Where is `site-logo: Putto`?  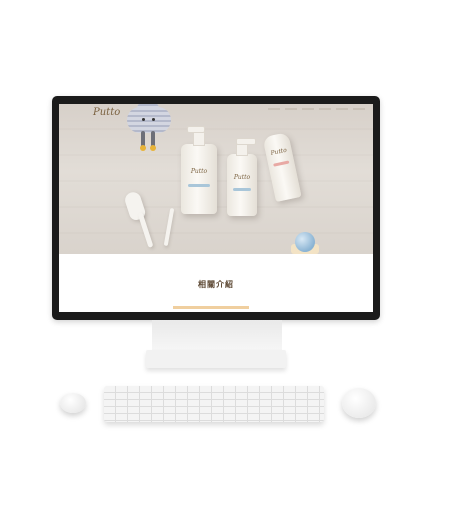
site-logo: Putto is located at coordinates (106, 112).